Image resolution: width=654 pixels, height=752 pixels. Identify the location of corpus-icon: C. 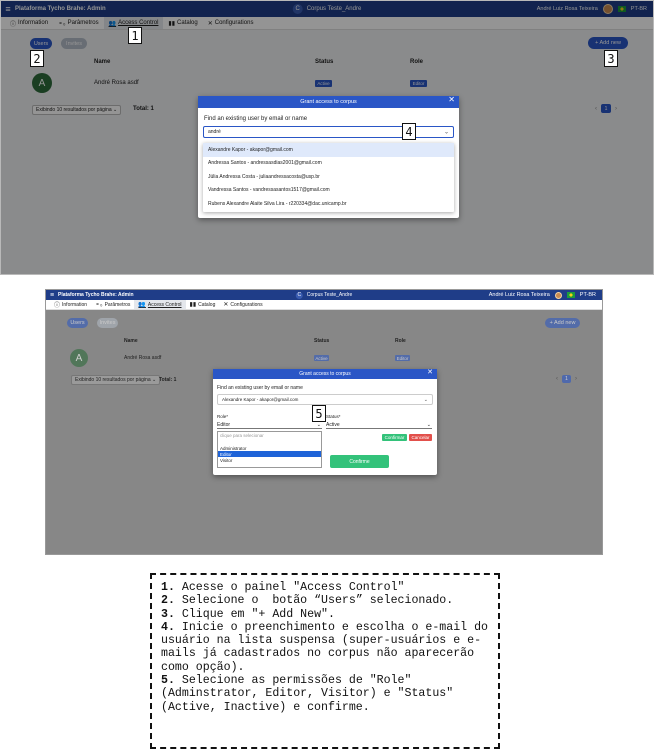
(299, 295).